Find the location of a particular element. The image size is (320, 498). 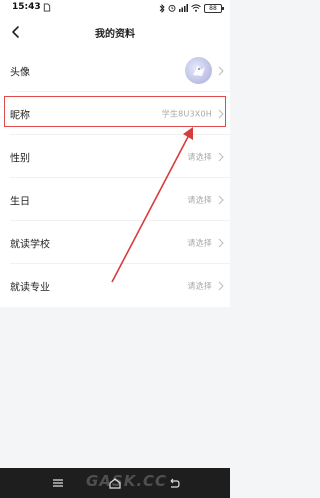

battery-level: 88 is located at coordinates (213, 8).